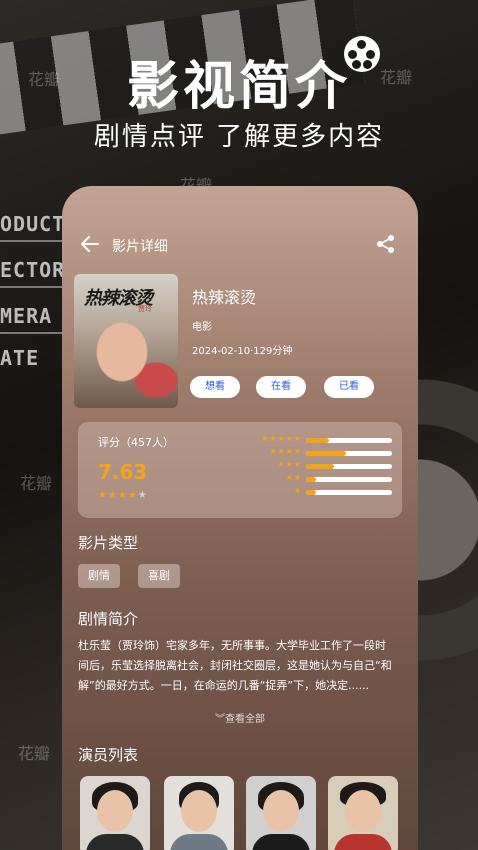 This screenshot has width=478, height=850. What do you see at coordinates (26, 316) in the screenshot?
I see `slate-text: MERA` at bounding box center [26, 316].